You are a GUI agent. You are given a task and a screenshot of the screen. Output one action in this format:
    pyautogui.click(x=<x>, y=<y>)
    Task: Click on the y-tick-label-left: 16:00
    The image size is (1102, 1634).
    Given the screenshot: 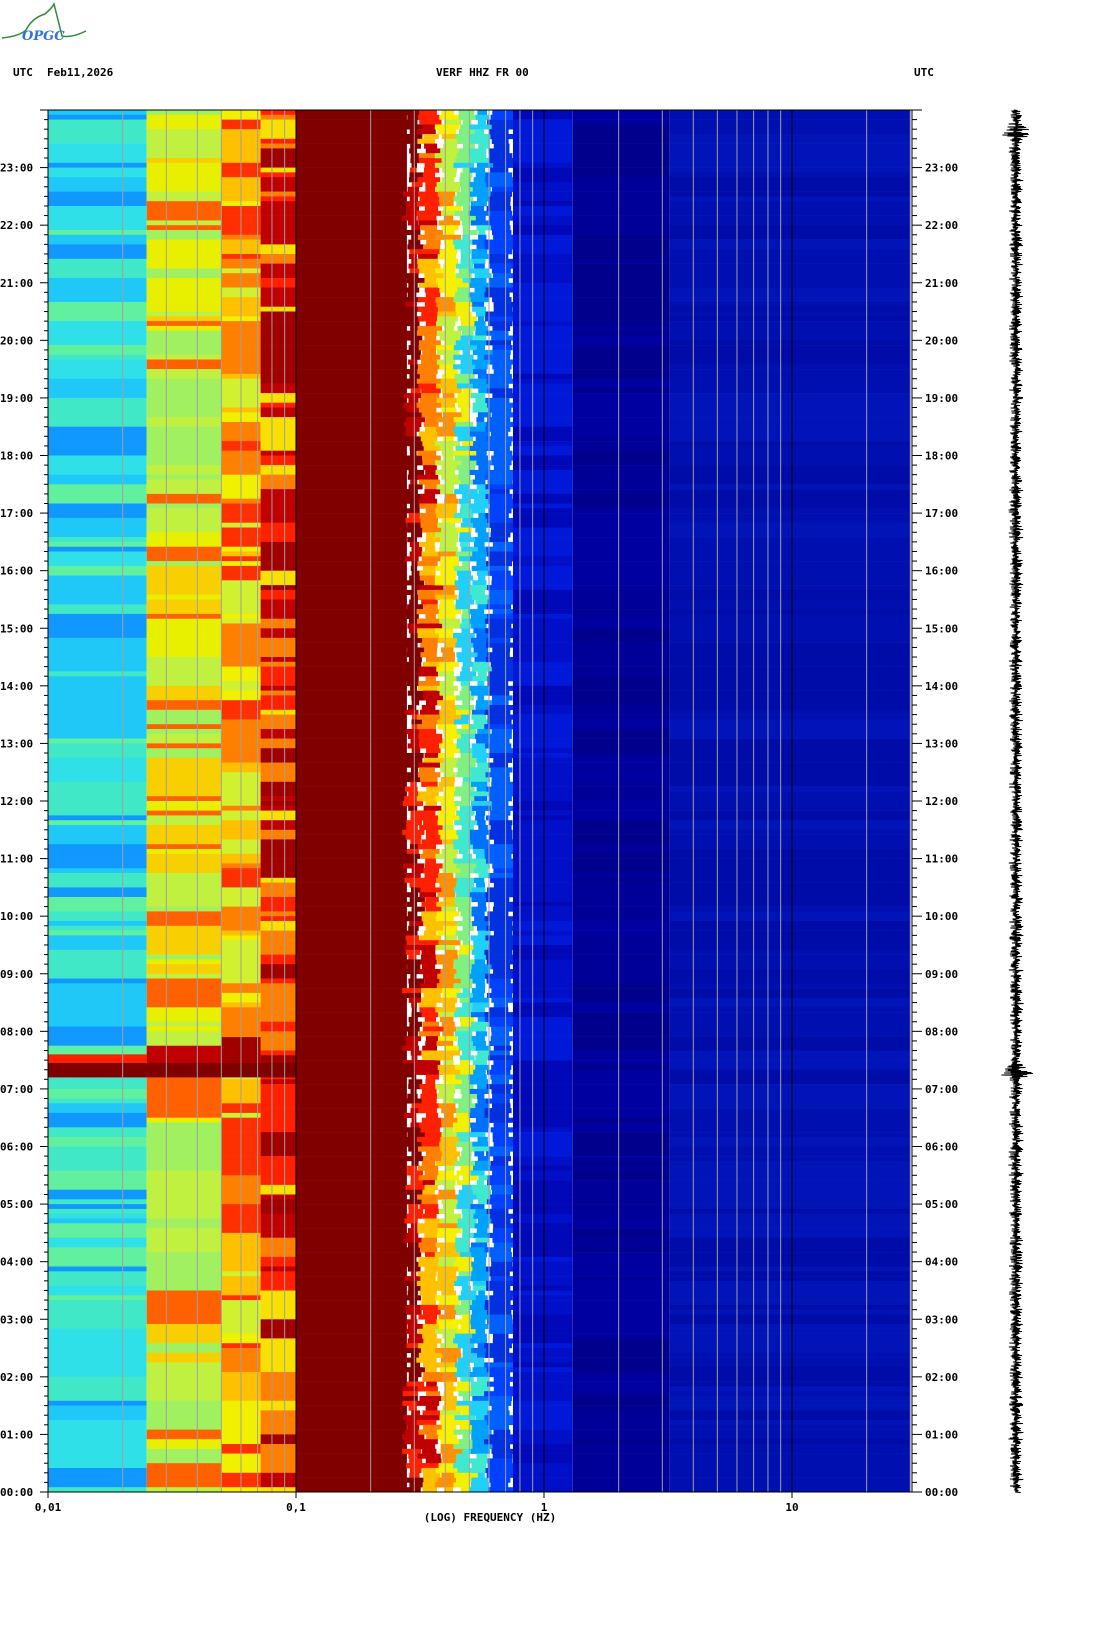 What is the action you would take?
    pyautogui.click(x=16, y=571)
    